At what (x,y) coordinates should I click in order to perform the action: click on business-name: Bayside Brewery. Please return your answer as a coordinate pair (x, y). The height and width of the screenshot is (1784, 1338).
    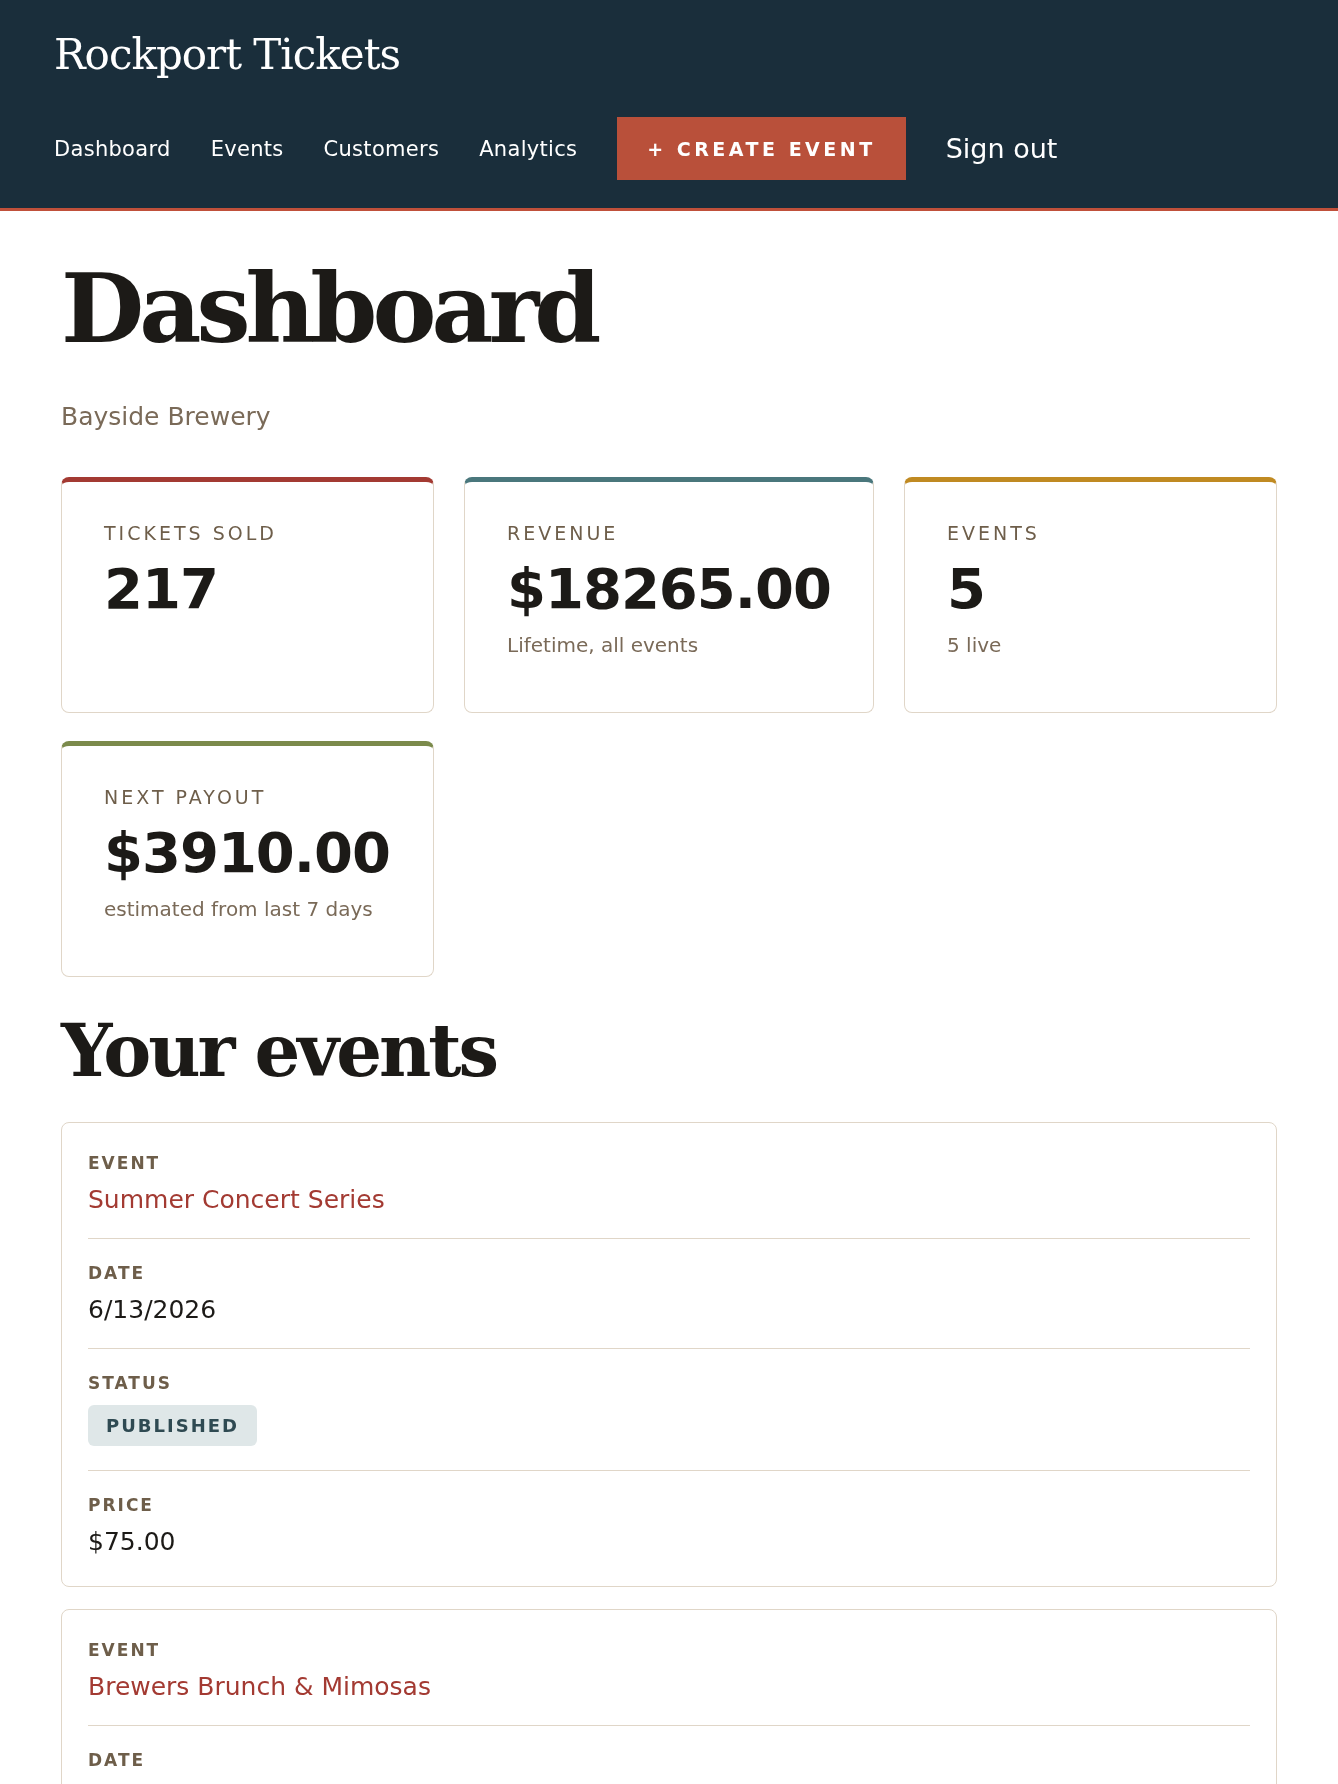
    Looking at the image, I should click on (166, 416).